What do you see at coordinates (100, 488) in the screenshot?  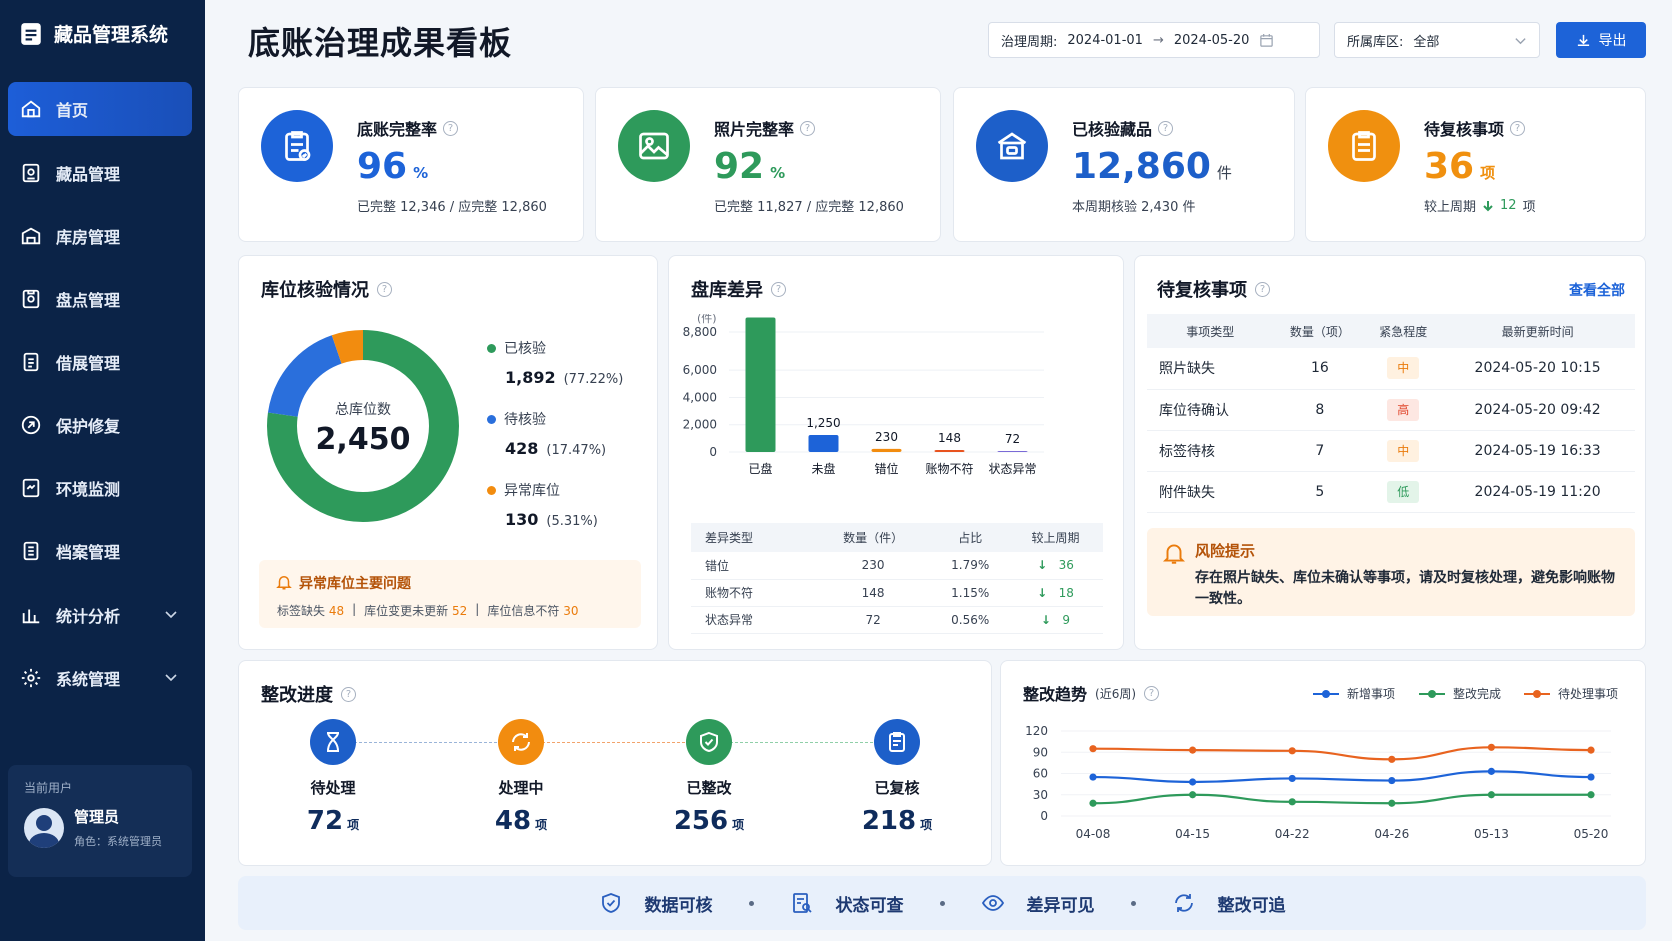 I see `sidebar-item-monitor: 环境监测` at bounding box center [100, 488].